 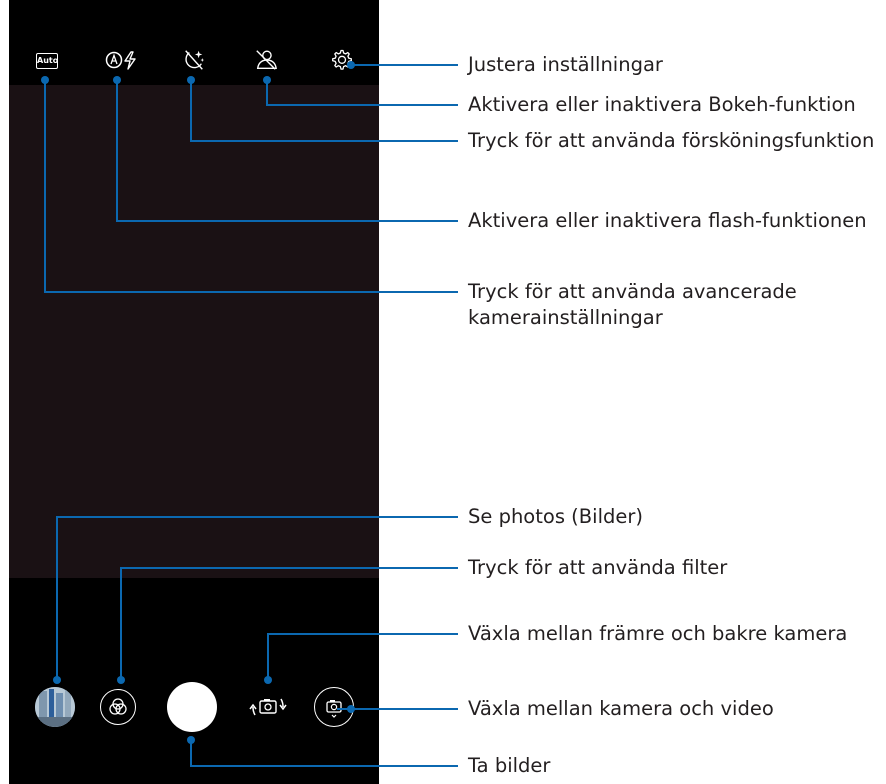 I want to click on callout-dot-gallery, so click(x=57, y=680).